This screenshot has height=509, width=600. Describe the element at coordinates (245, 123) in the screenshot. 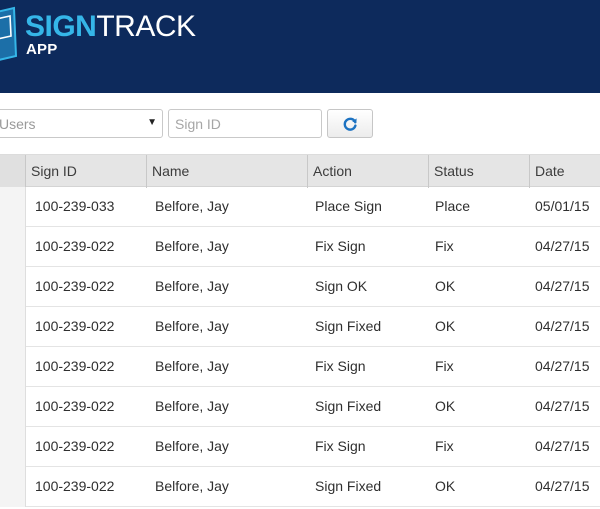

I see `sign-id-input` at that location.